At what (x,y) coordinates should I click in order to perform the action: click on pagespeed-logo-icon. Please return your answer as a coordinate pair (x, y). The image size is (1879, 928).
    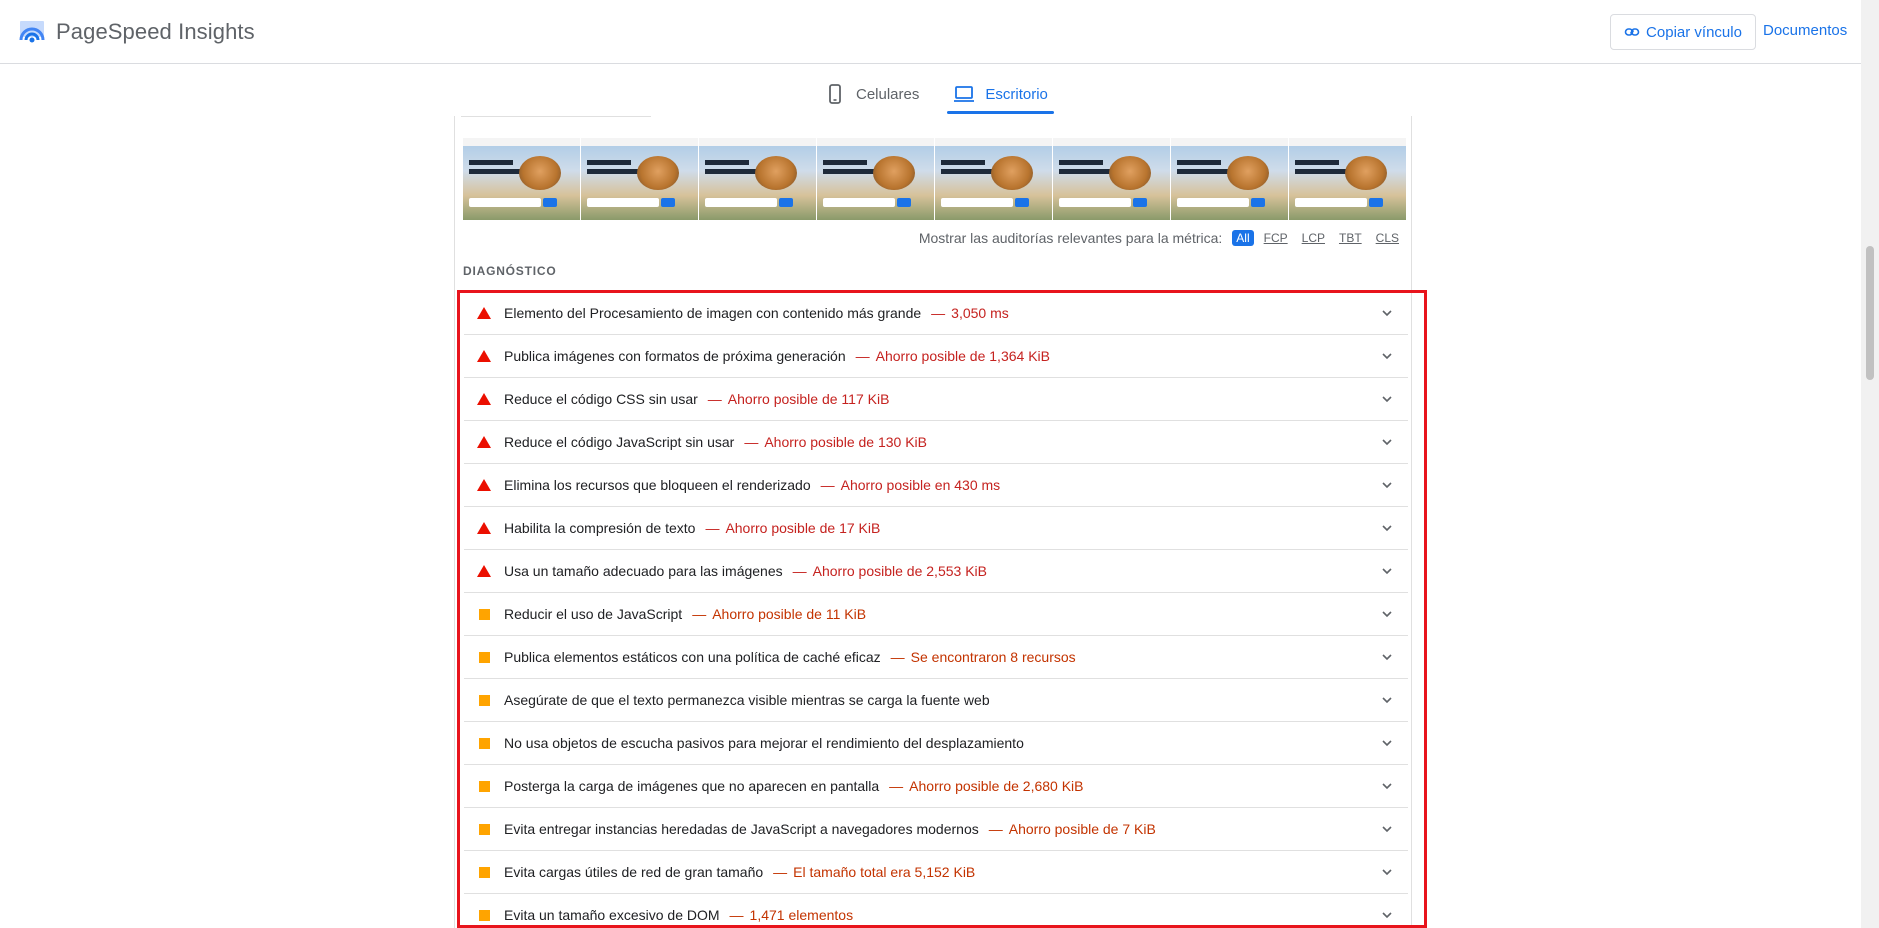
    Looking at the image, I should click on (32, 32).